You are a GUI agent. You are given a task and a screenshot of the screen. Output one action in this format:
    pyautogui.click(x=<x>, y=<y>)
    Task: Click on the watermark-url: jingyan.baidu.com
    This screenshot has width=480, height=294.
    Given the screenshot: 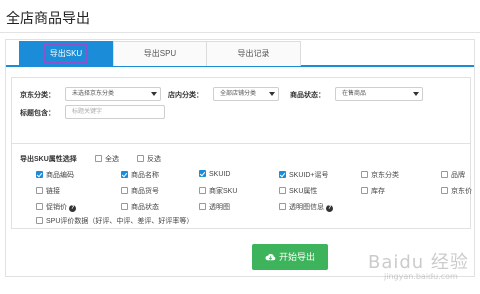 What is the action you would take?
    pyautogui.click(x=421, y=276)
    